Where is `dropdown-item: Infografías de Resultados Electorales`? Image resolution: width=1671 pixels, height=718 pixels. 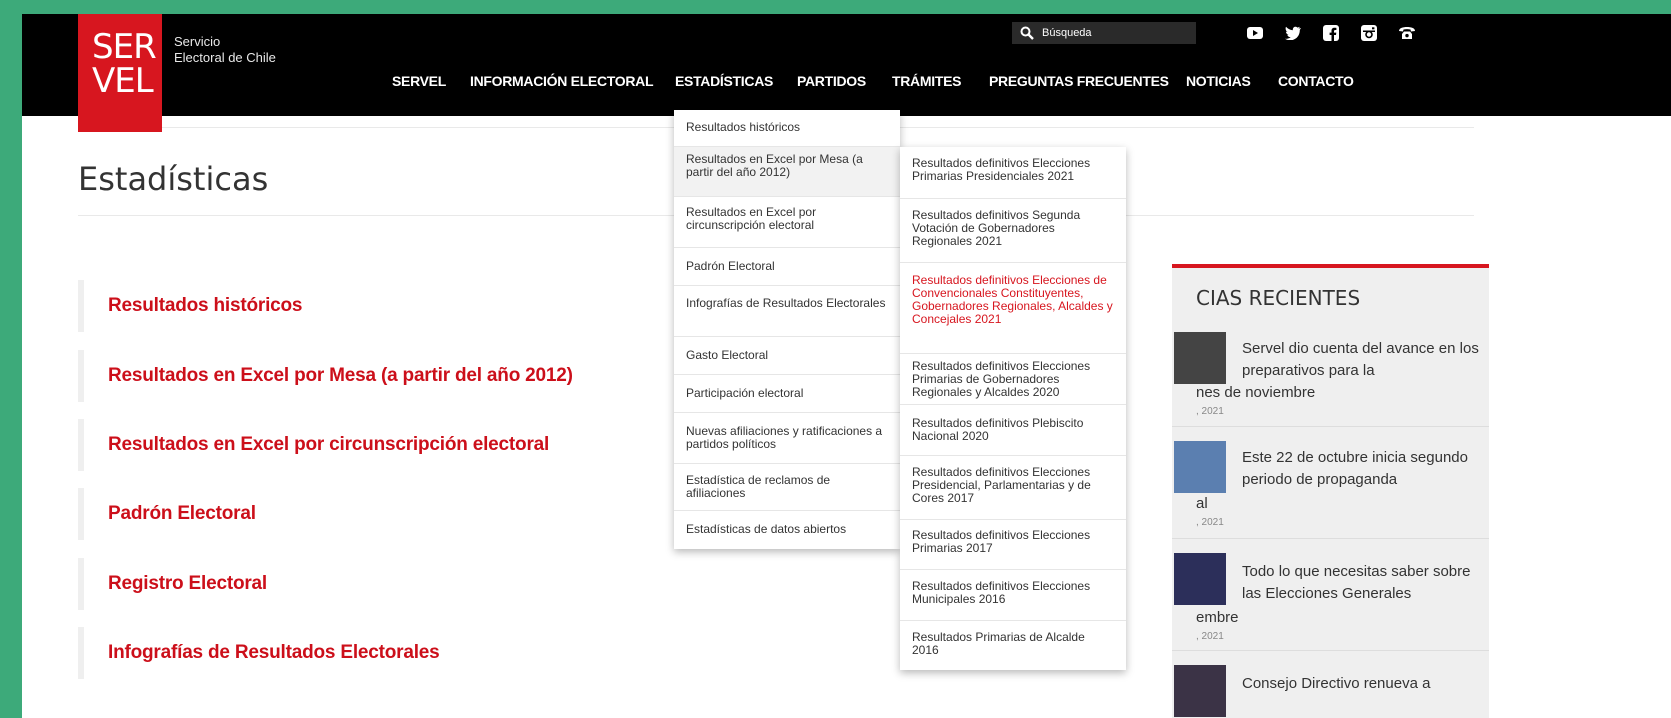
dropdown-item: Infografías de Resultados Electorales is located at coordinates (787, 310).